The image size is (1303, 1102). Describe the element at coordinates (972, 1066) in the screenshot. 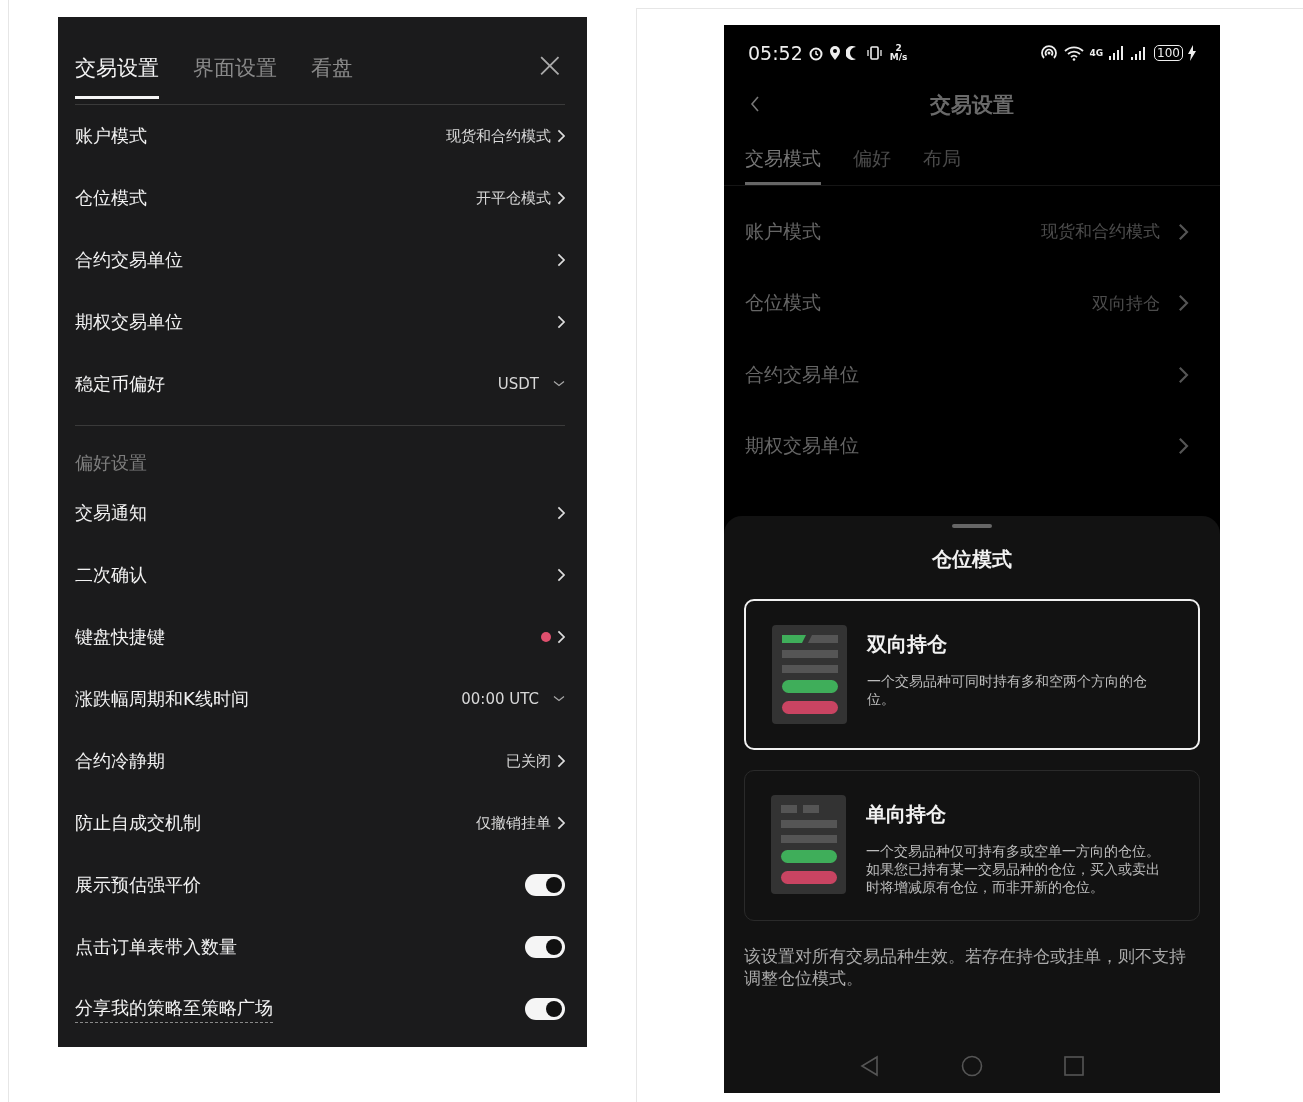

I see `home-nav-icon` at that location.